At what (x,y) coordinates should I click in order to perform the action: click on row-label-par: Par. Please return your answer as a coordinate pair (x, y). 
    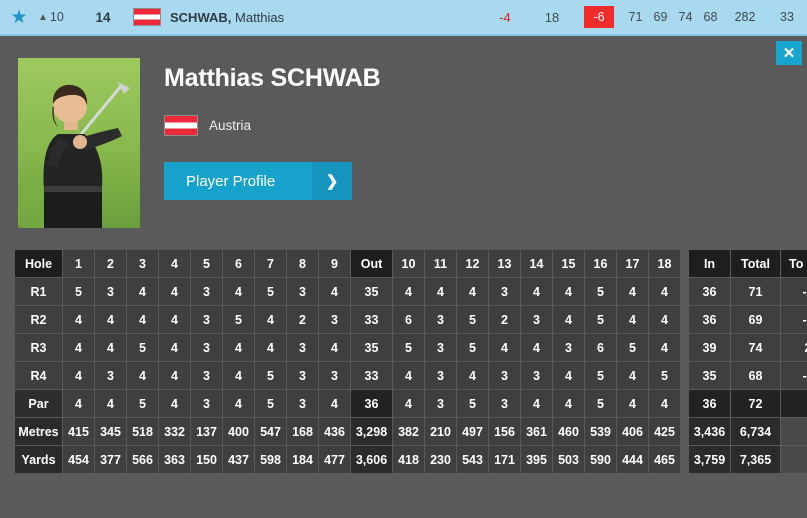
    Looking at the image, I should click on (38, 403).